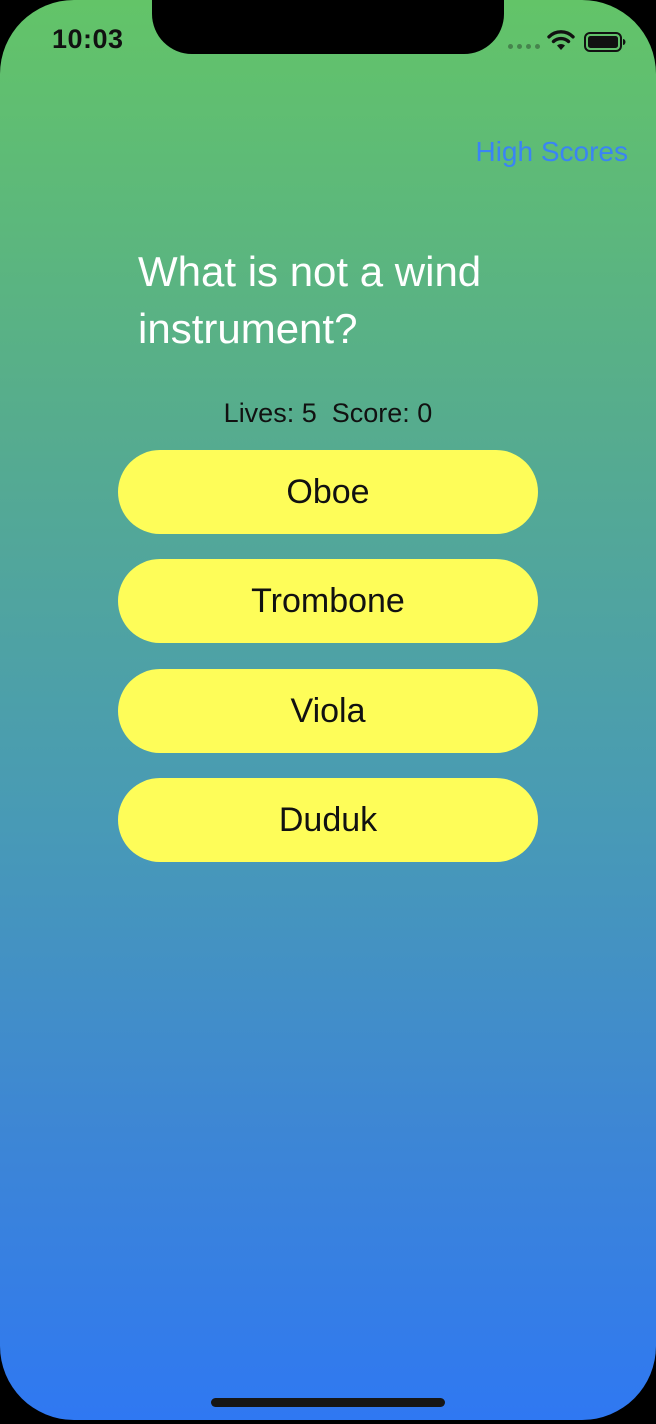  Describe the element at coordinates (605, 42) in the screenshot. I see `battery-icon` at that location.